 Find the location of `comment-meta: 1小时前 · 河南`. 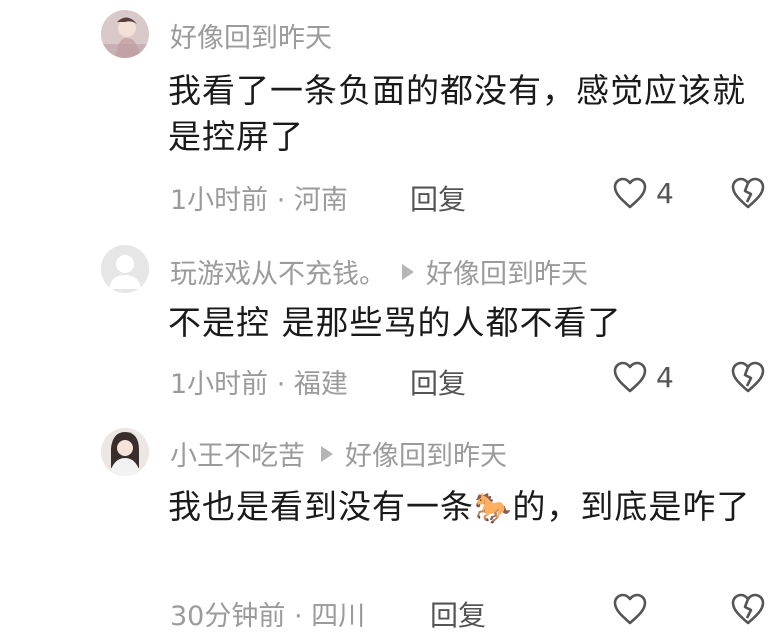

comment-meta: 1小时前 · 河南 is located at coordinates (259, 200).